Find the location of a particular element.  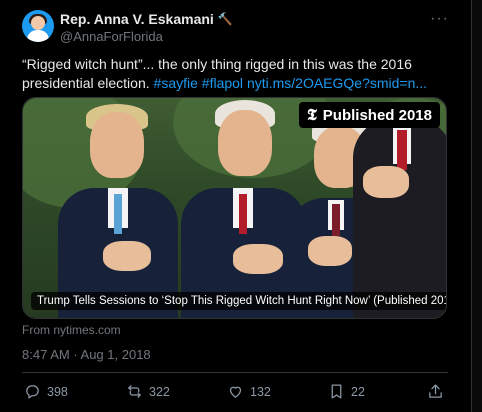

share-button is located at coordinates (435, 391).